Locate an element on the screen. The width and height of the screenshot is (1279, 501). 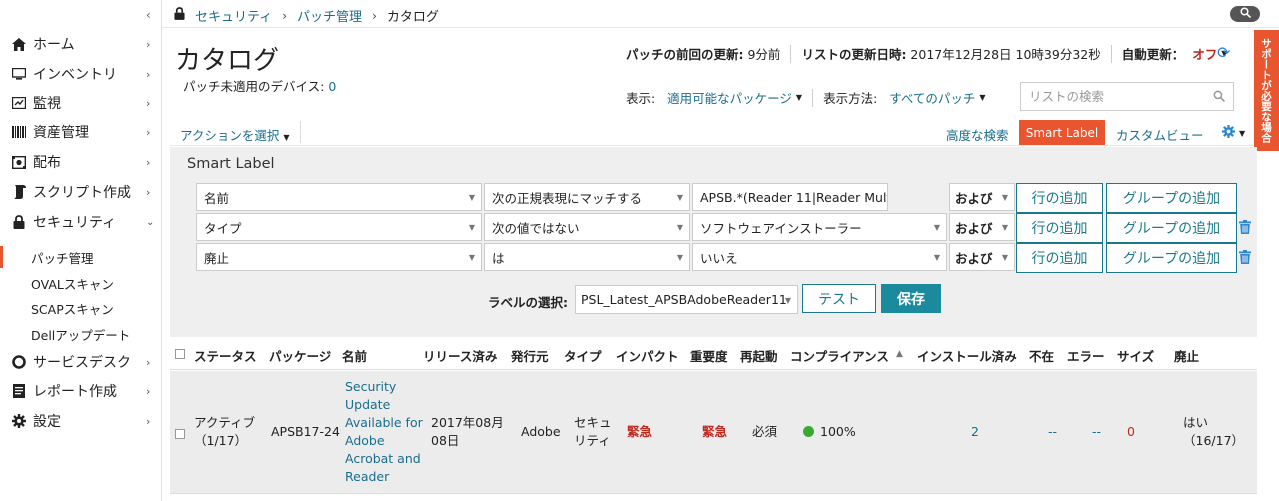
column-header-size: サイズ is located at coordinates (1135, 355).